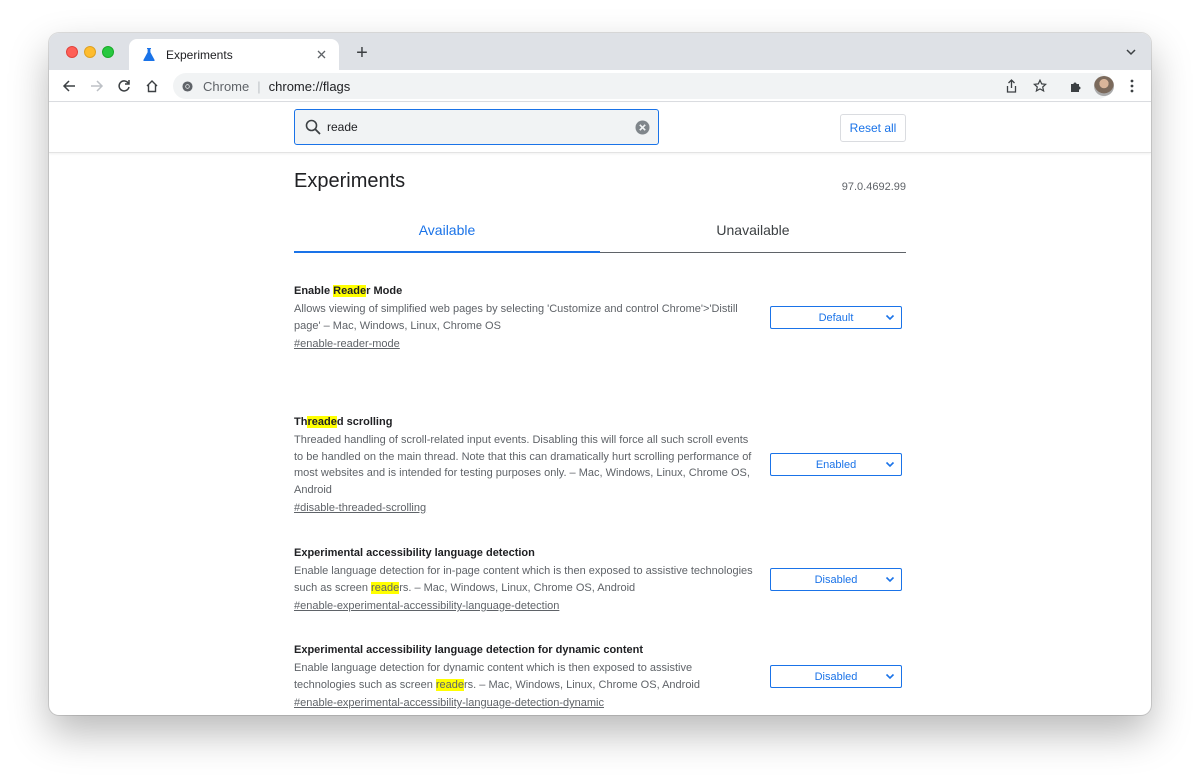 The width and height of the screenshot is (1200, 780). What do you see at coordinates (234, 54) in the screenshot?
I see `browser-tab-experiments: Experiments` at bounding box center [234, 54].